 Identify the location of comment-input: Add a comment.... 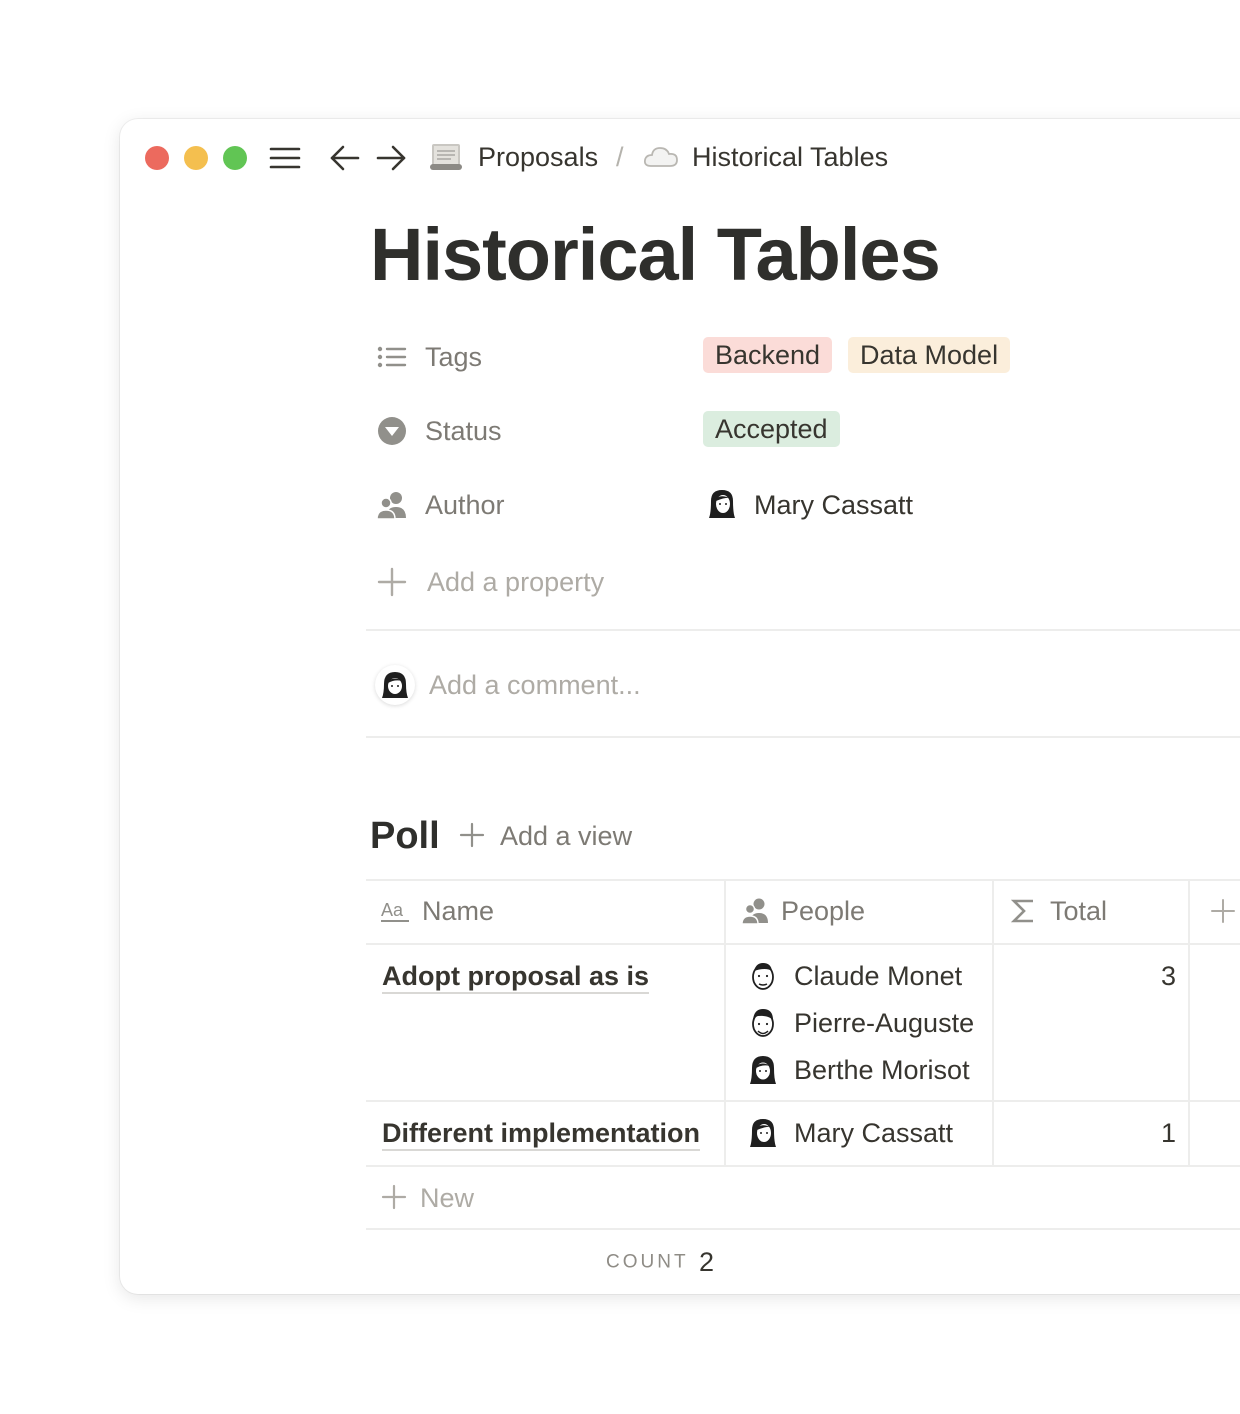
(535, 685).